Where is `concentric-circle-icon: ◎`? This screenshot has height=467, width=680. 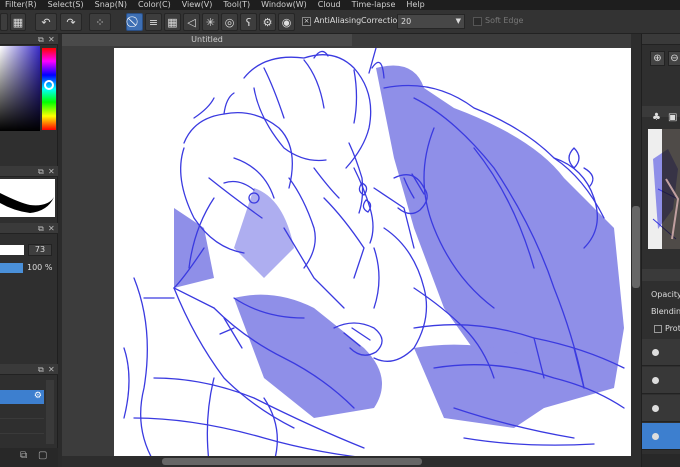
concentric-circle-icon: ◎ is located at coordinates (229, 22).